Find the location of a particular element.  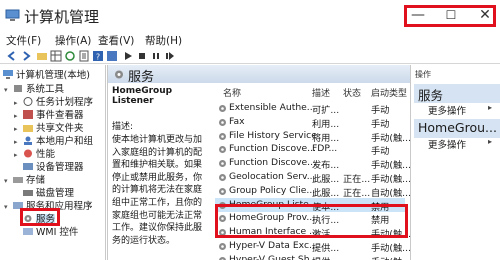

service-row: Function Discove... FDP... 手动 is located at coordinates (310, 149).